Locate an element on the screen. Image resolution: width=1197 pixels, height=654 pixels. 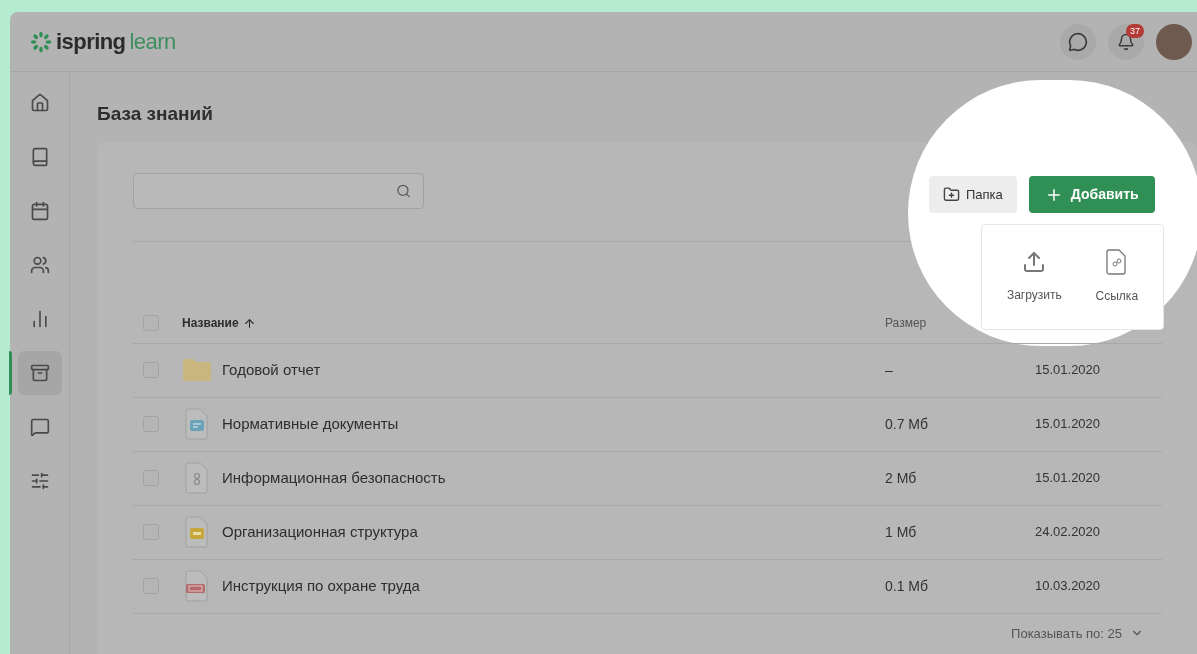
link-file-icon is located at coordinates (1116, 262).